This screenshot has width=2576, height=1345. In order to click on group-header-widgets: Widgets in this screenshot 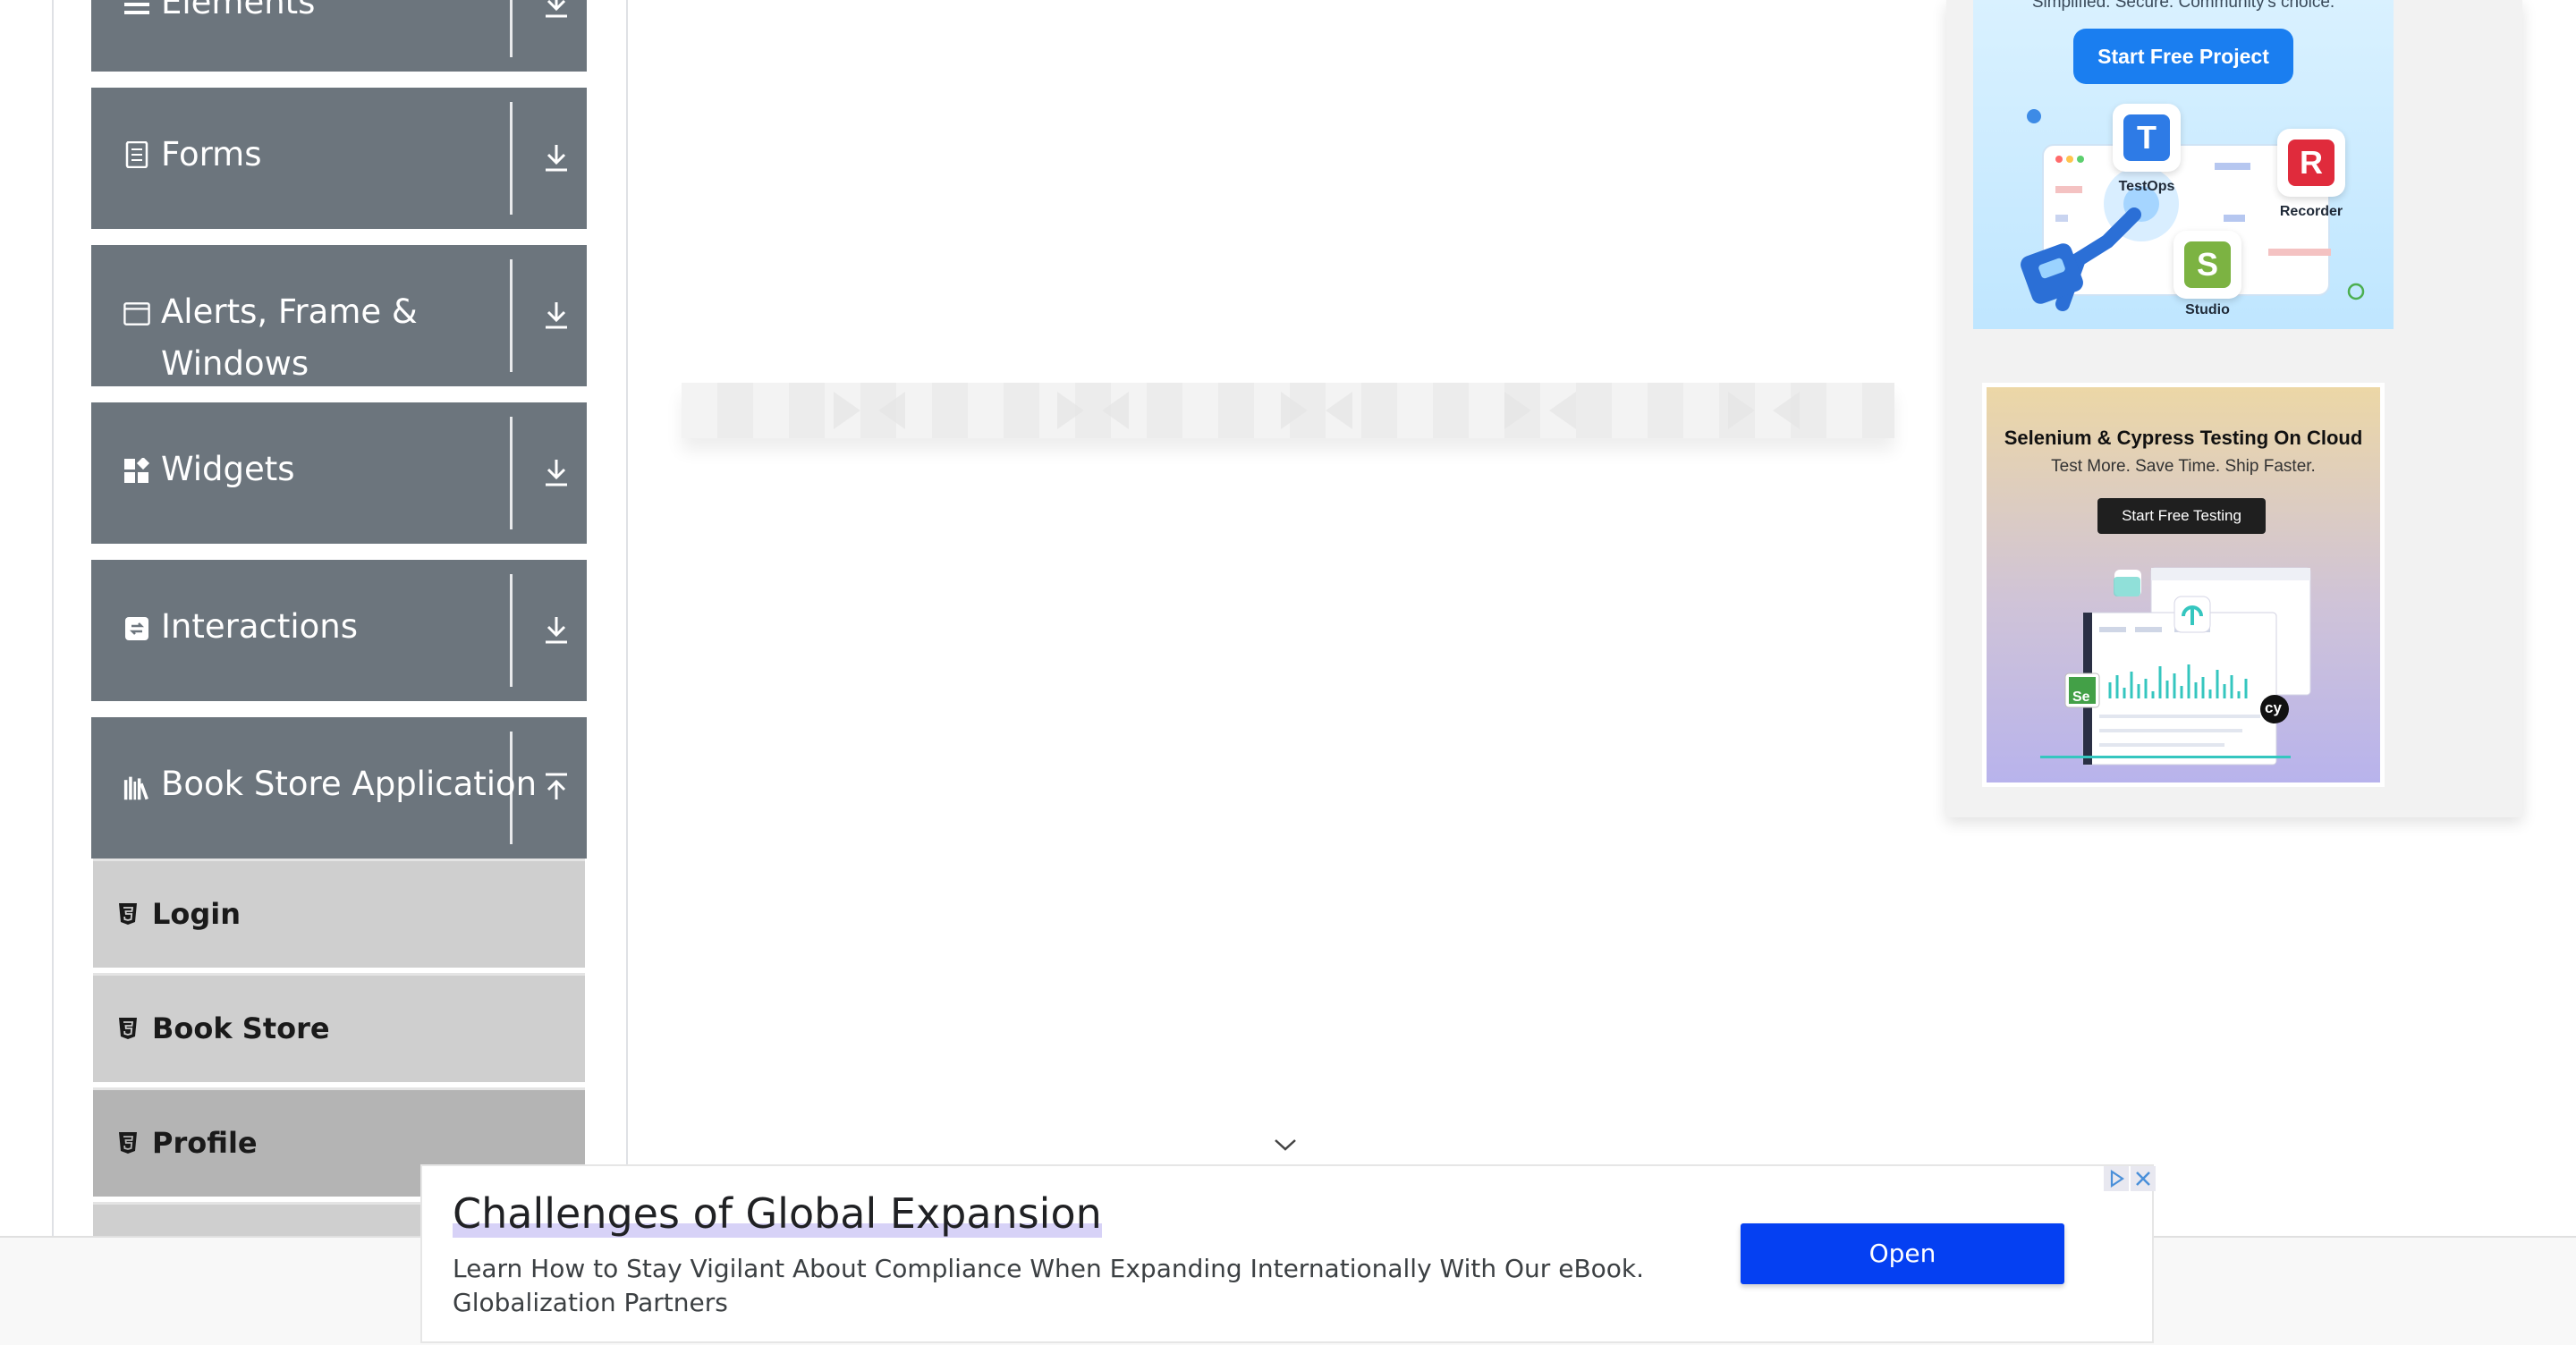, I will do `click(339, 473)`.